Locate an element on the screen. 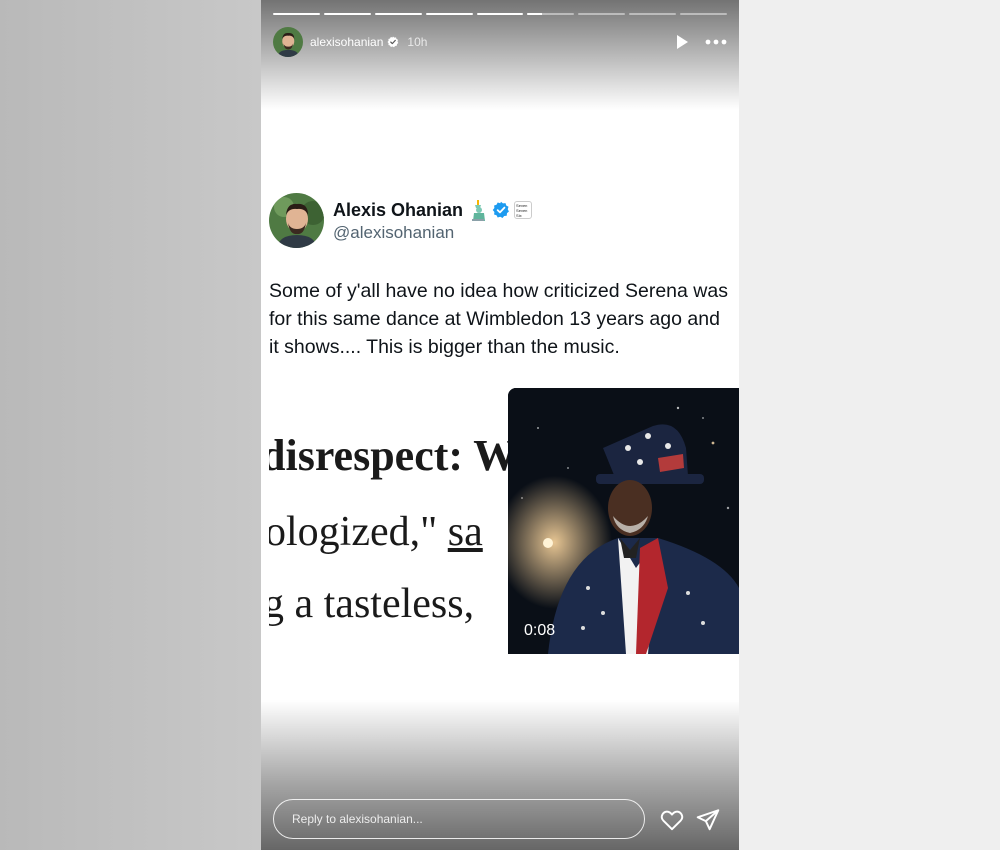  clipping-text: ologized," is located at coordinates (358, 532).